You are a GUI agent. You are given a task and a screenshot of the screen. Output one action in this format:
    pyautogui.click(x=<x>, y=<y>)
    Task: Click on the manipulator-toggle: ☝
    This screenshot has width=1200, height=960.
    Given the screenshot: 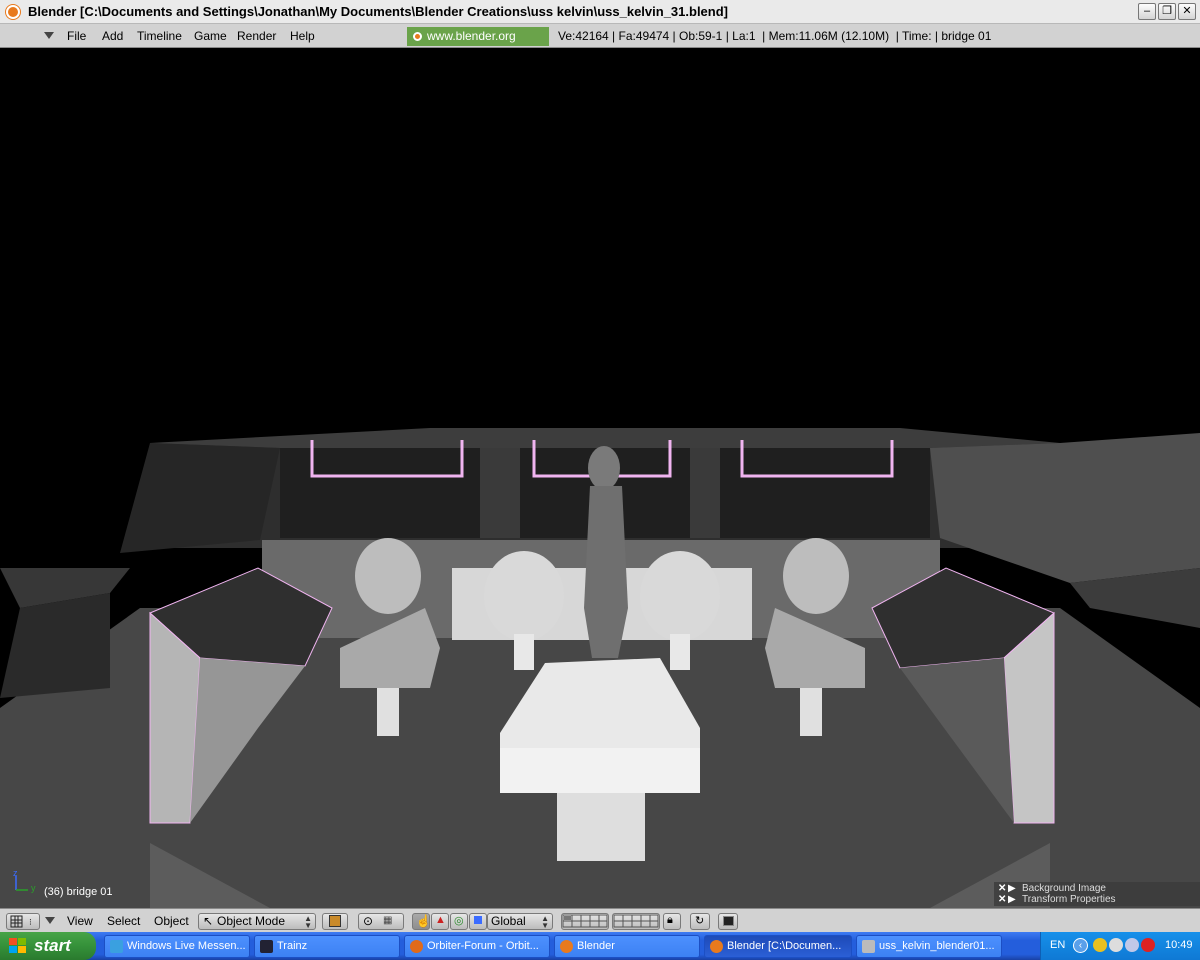 What is the action you would take?
    pyautogui.click(x=421, y=921)
    